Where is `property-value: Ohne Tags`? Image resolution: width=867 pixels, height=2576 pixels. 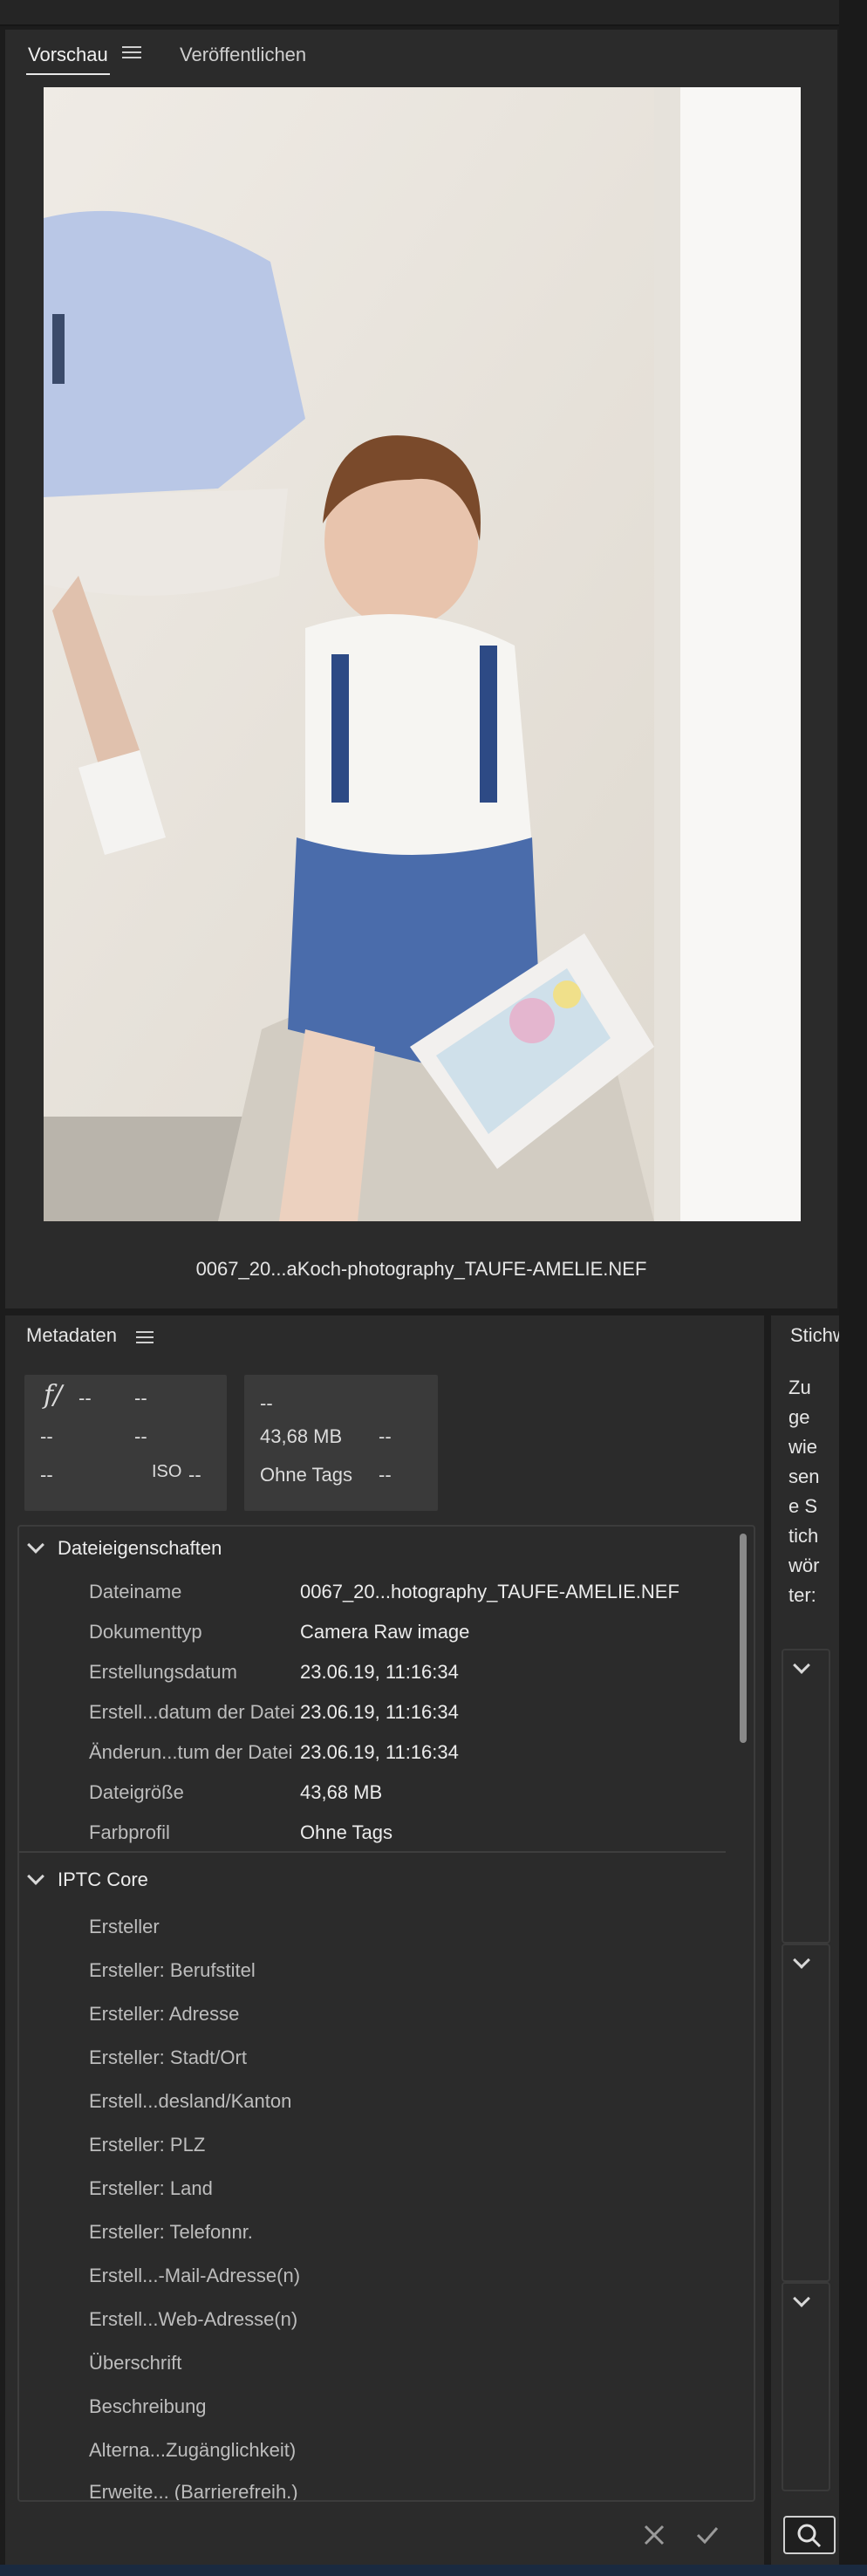
property-value: Ohne Tags is located at coordinates (346, 1832).